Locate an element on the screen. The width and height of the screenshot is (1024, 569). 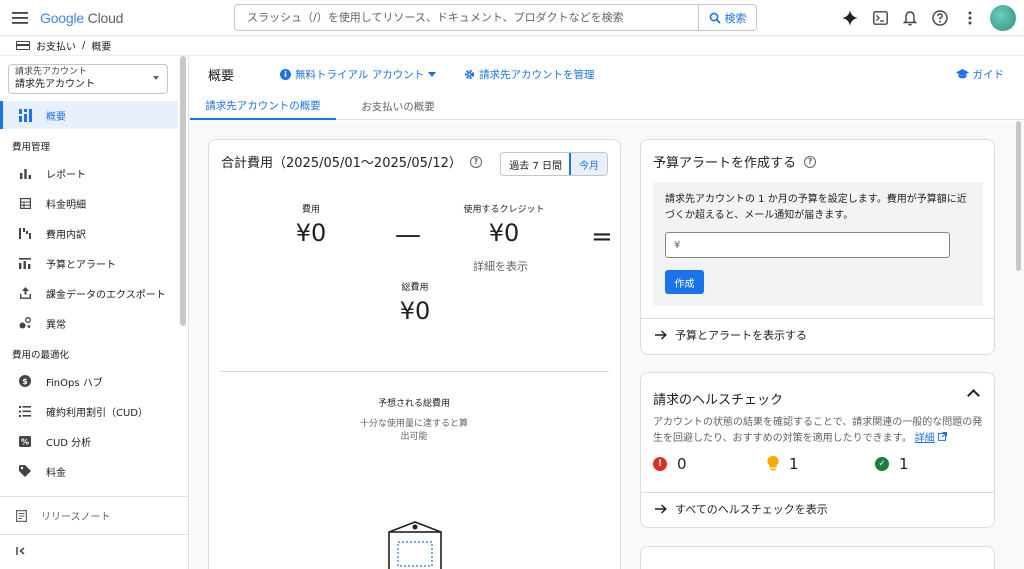
sidebar-item-cud-analysis: % CUD 分析 is located at coordinates (89, 441).